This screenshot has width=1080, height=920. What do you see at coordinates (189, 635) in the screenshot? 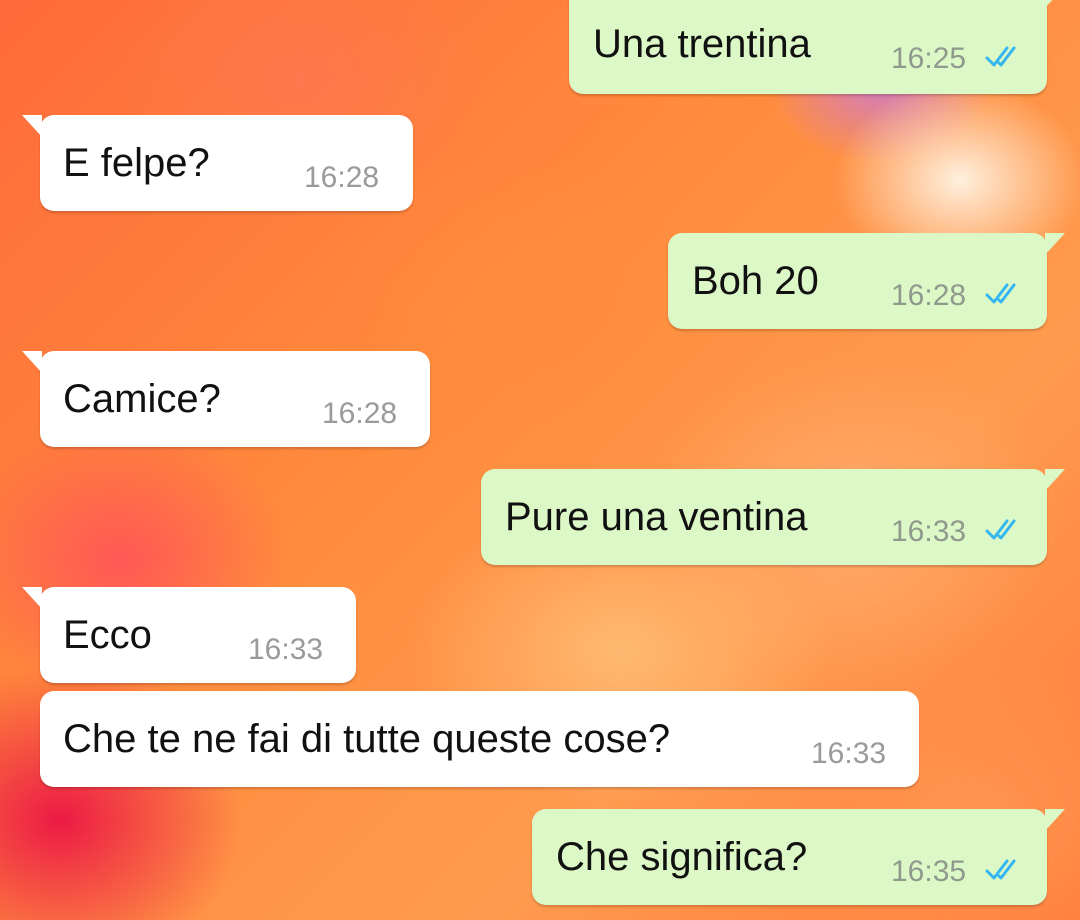
I see `message-bubble-incoming: Ecco 16:33` at bounding box center [189, 635].